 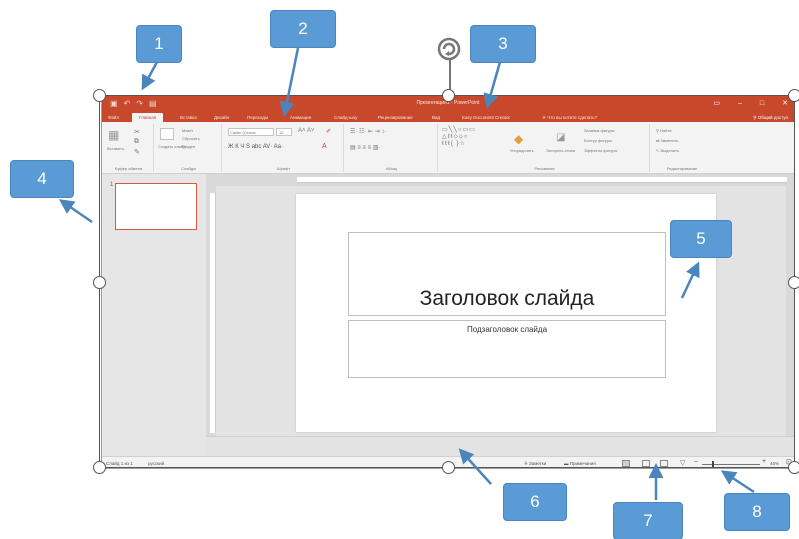 I want to click on font-style-icons: Ж К Ч S abc AV· Aa·, so click(x=255, y=147).